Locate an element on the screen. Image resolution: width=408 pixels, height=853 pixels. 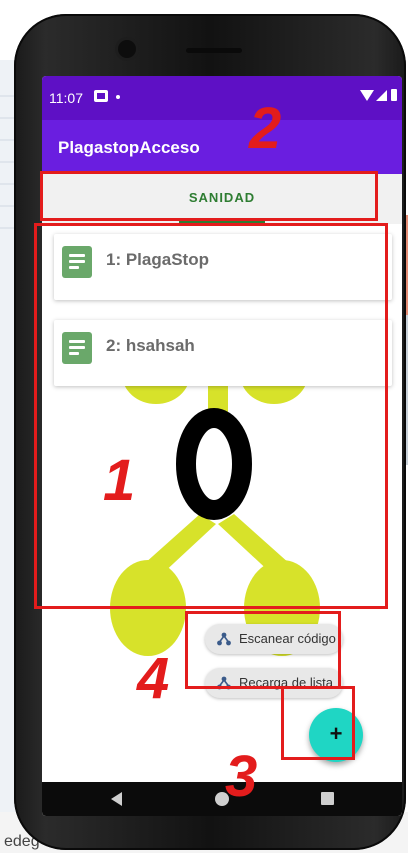
wifi-icon is located at coordinates (367, 95).